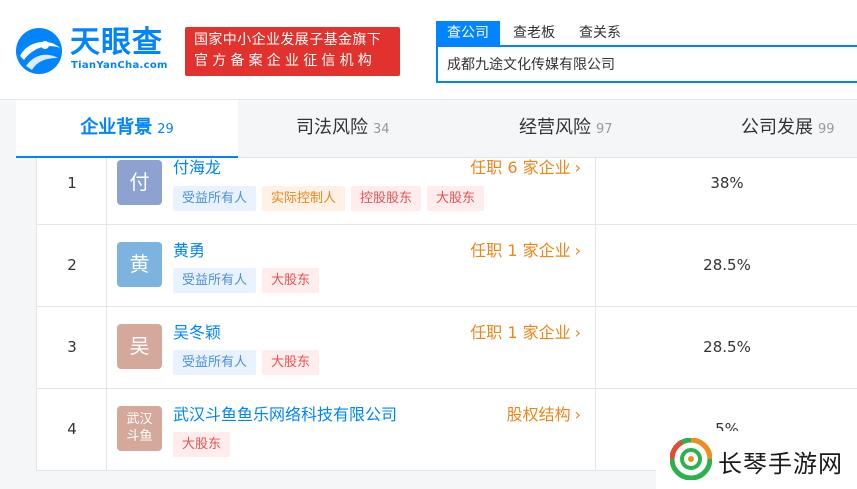 The width and height of the screenshot is (857, 489). What do you see at coordinates (139, 182) in the screenshot?
I see `avatar: 付` at bounding box center [139, 182].